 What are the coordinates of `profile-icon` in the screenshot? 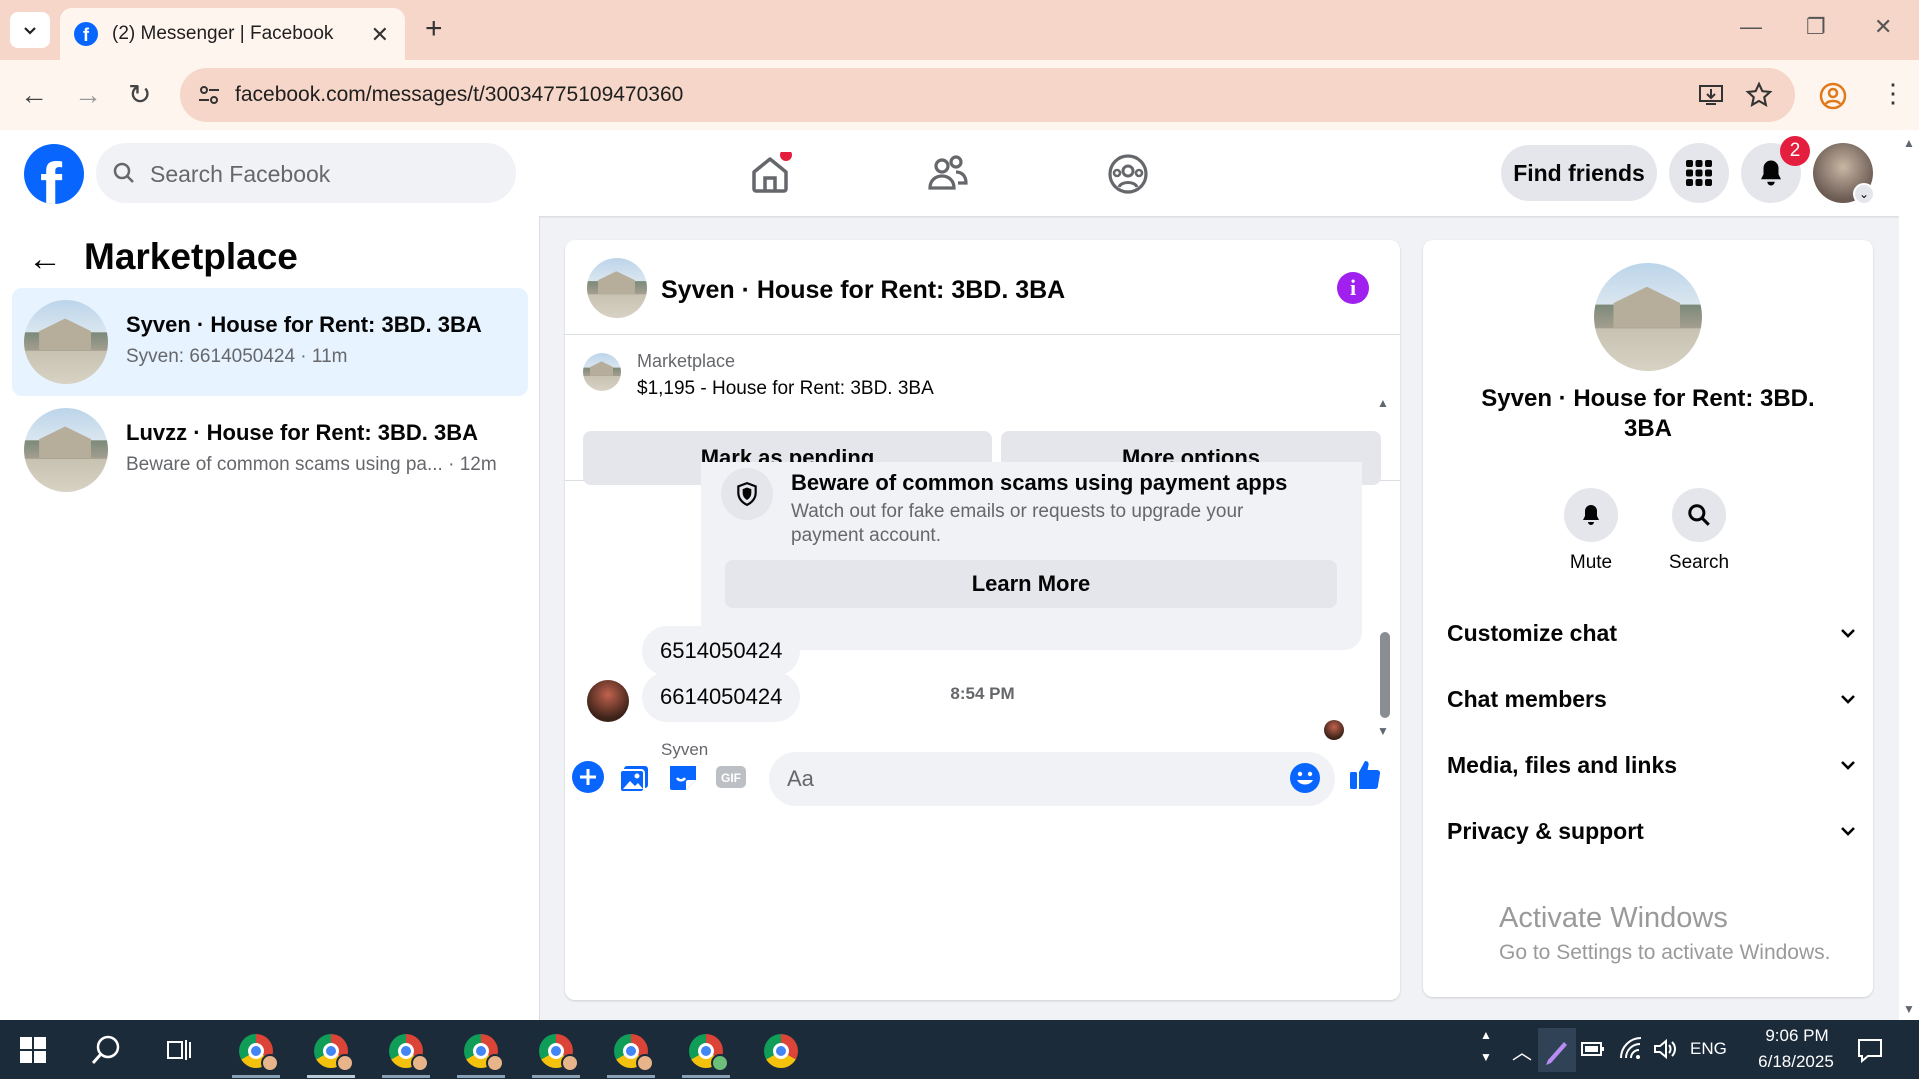 It's located at (1833, 96).